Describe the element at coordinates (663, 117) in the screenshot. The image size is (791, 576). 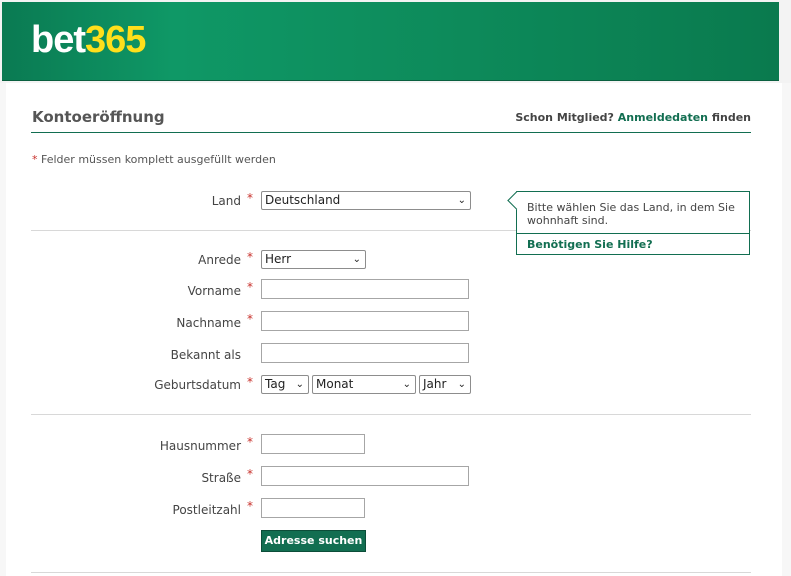
I see `login-details-link: Anmeldedaten` at that location.